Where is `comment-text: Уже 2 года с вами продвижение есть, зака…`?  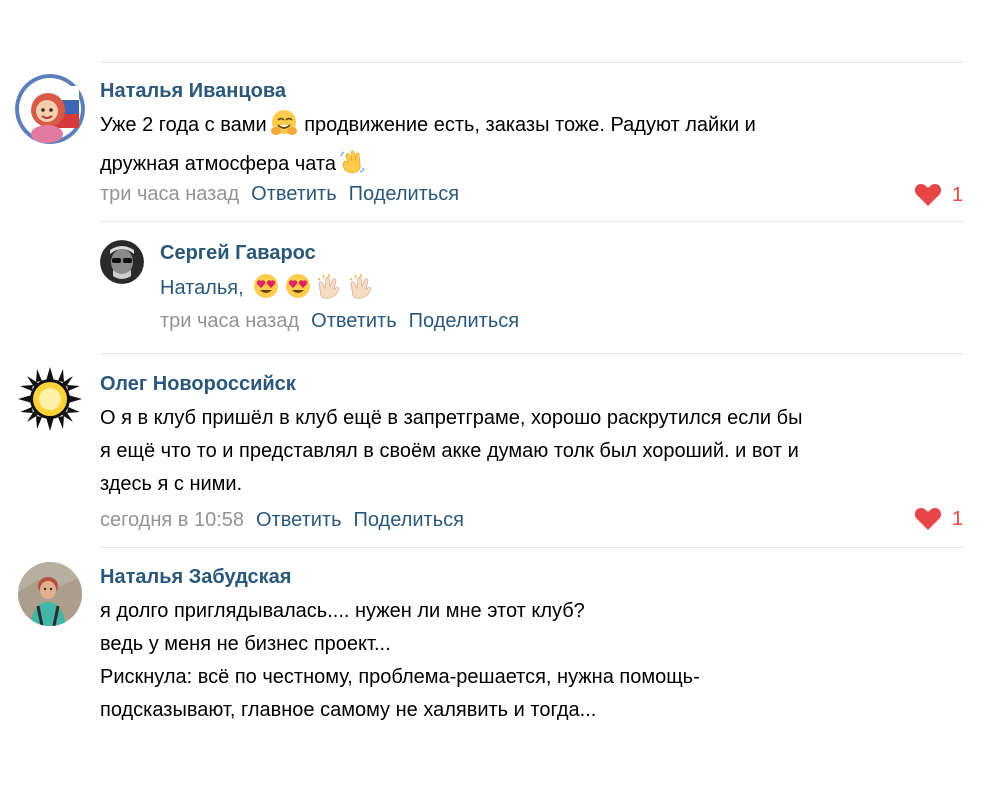 comment-text: Уже 2 года с вами продвижение есть, зака… is located at coordinates (428, 148).